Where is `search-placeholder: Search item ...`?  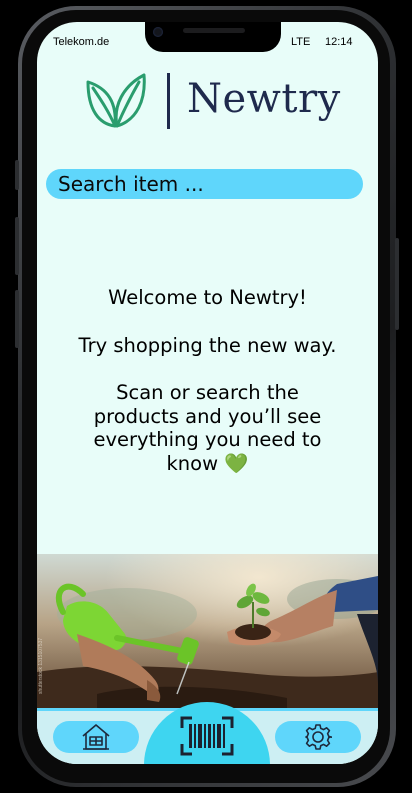 search-placeholder: Search item ... is located at coordinates (131, 184).